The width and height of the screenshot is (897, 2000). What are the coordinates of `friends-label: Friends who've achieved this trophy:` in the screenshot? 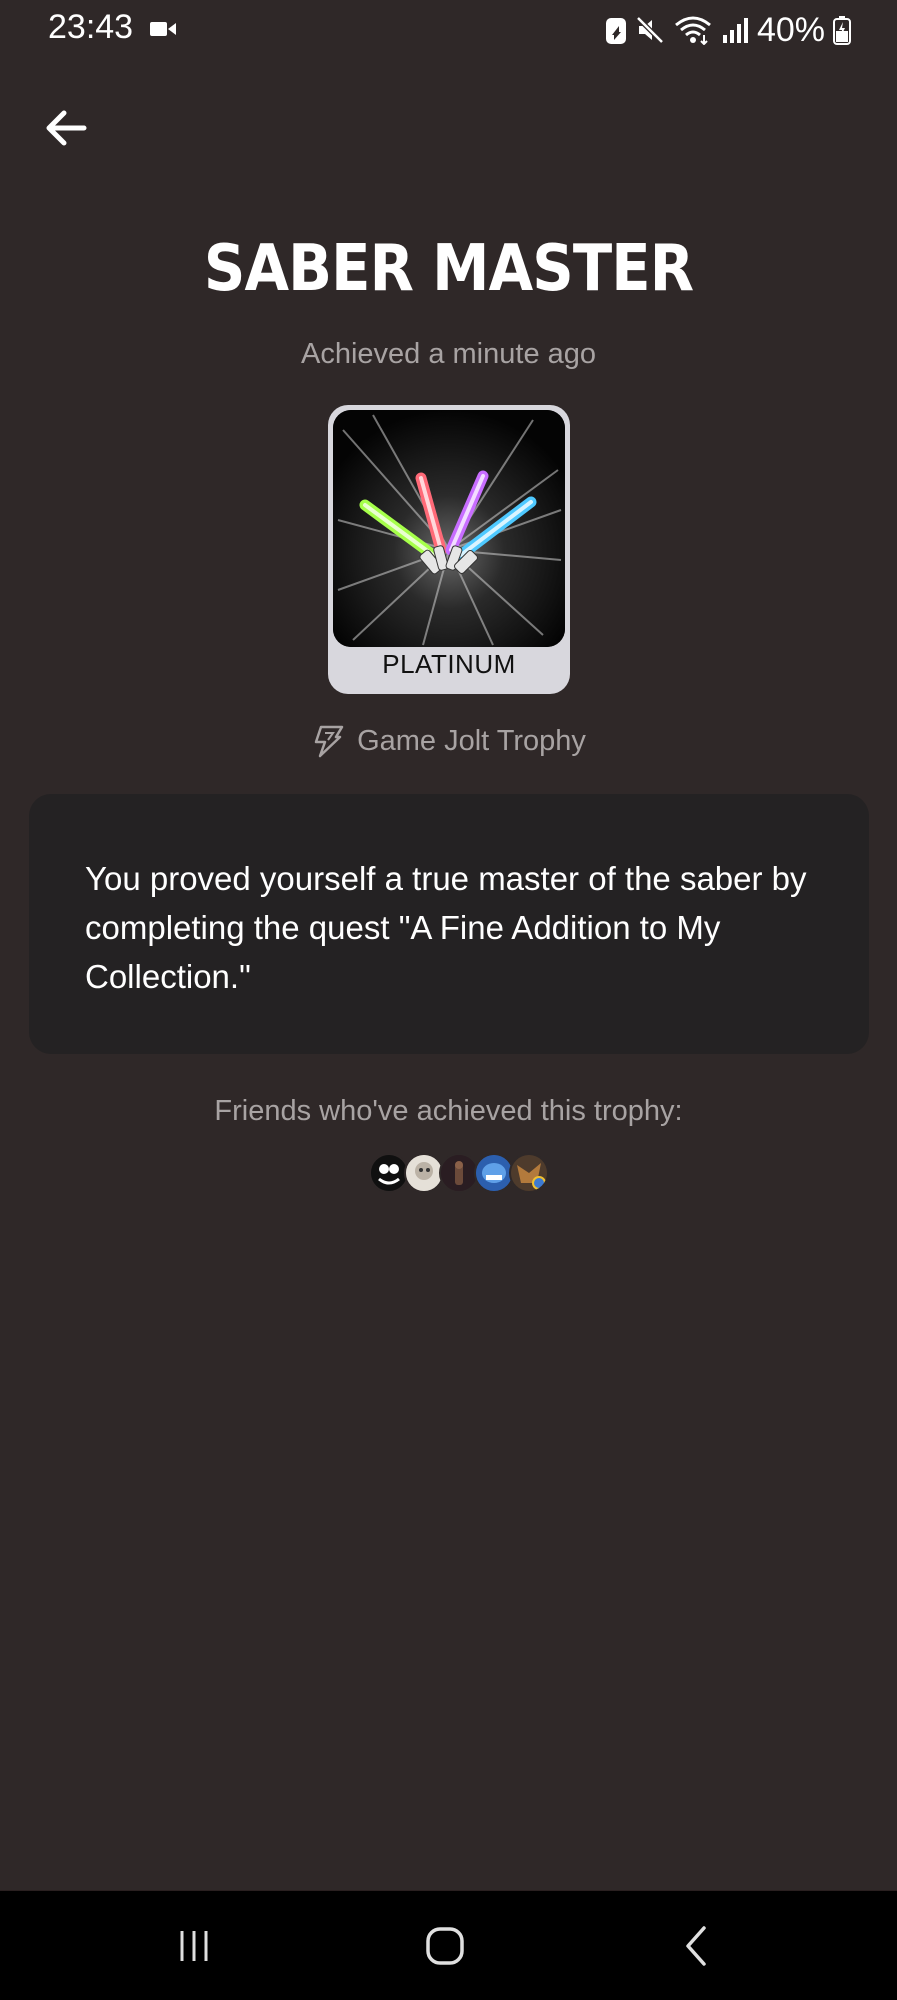 It's located at (448, 1111).